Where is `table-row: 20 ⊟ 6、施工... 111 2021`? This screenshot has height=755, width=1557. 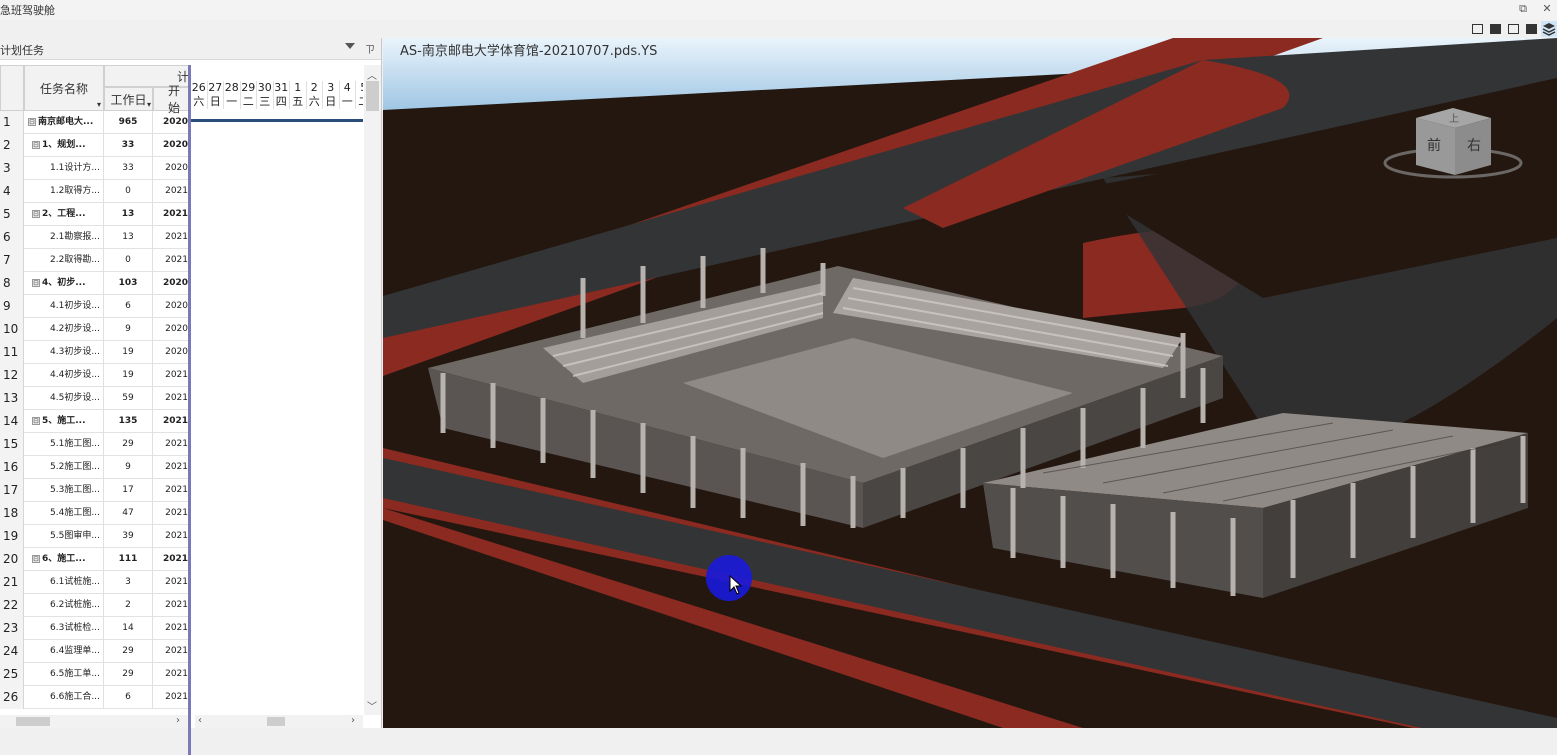 table-row: 20 ⊟ 6、施工... 111 2021 is located at coordinates (95, 559).